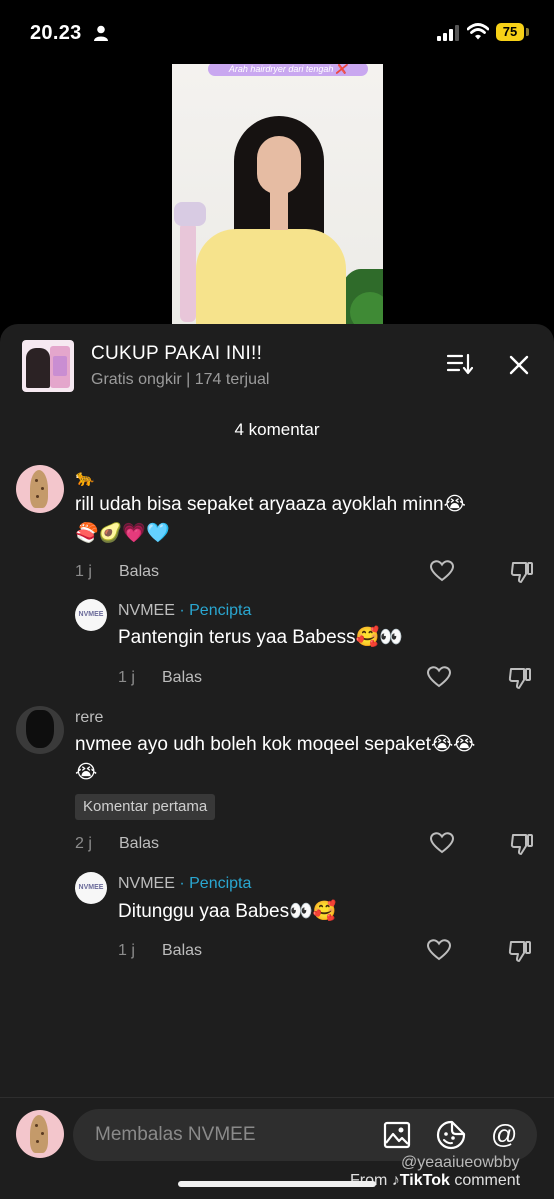  What do you see at coordinates (527, 32) in the screenshot?
I see `battery-tip` at bounding box center [527, 32].